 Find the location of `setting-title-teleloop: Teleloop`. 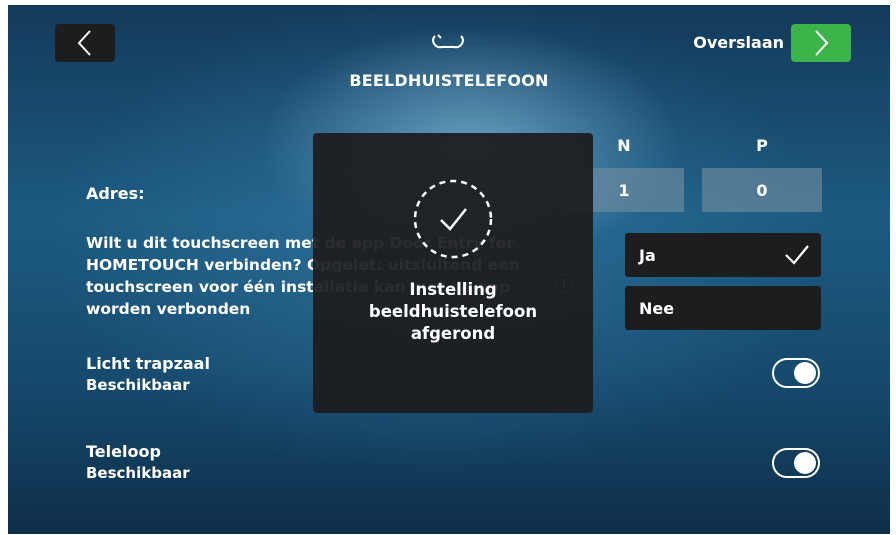

setting-title-teleloop: Teleloop is located at coordinates (123, 451).